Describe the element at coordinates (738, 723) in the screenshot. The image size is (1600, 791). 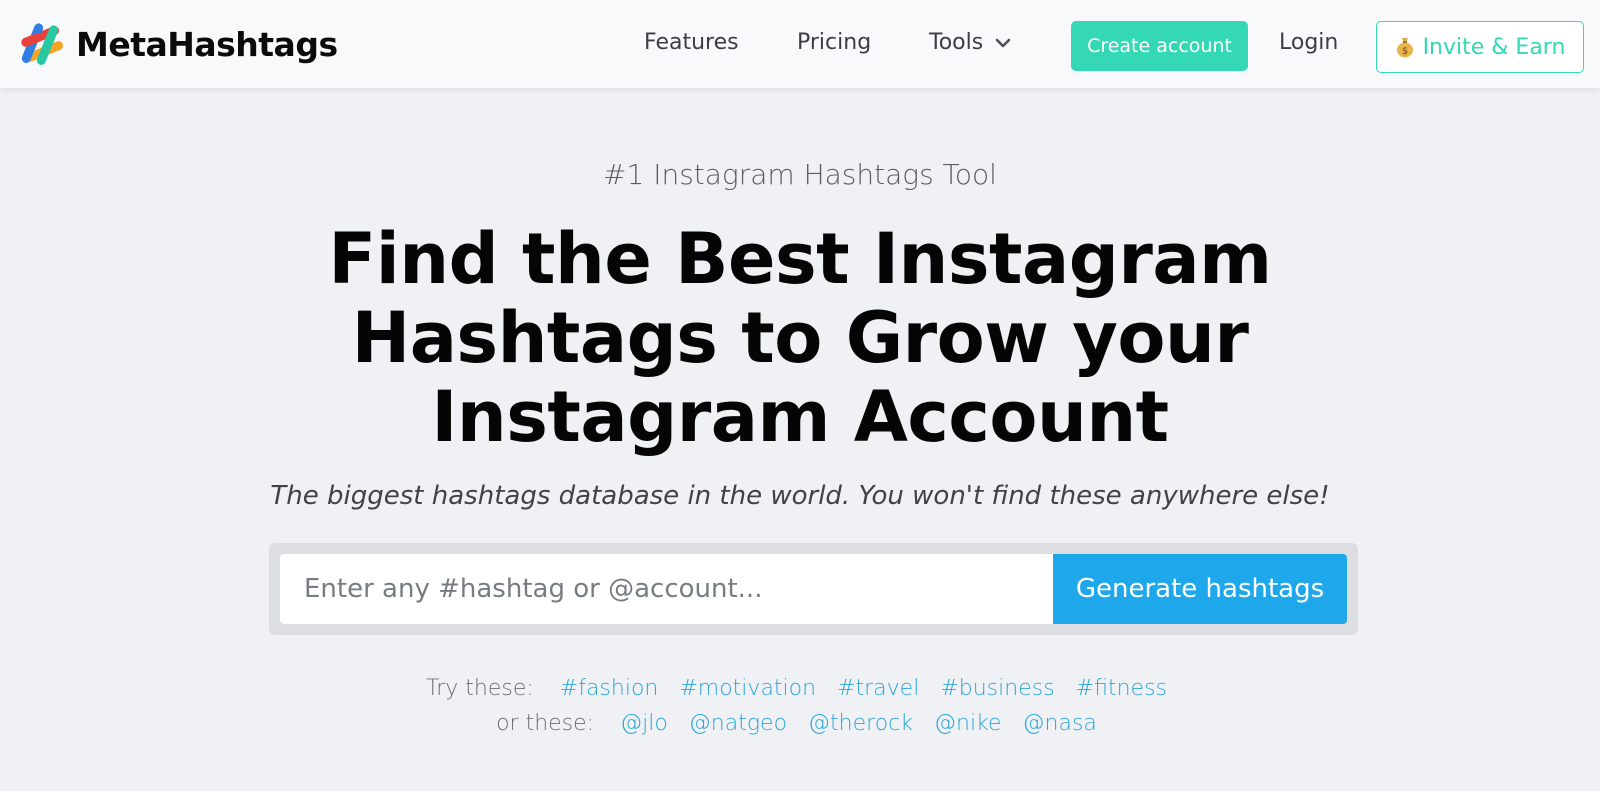
I see `suggestion-account-link: @natgeo` at that location.